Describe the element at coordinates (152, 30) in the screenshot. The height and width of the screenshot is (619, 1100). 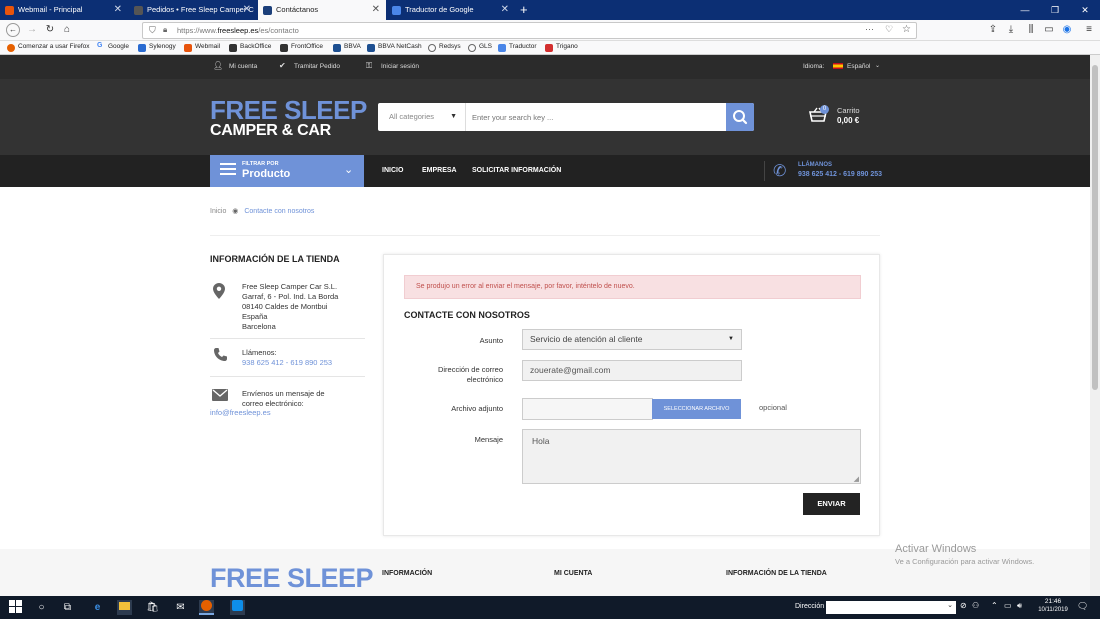
I see `shield-icon: ⛉` at that location.